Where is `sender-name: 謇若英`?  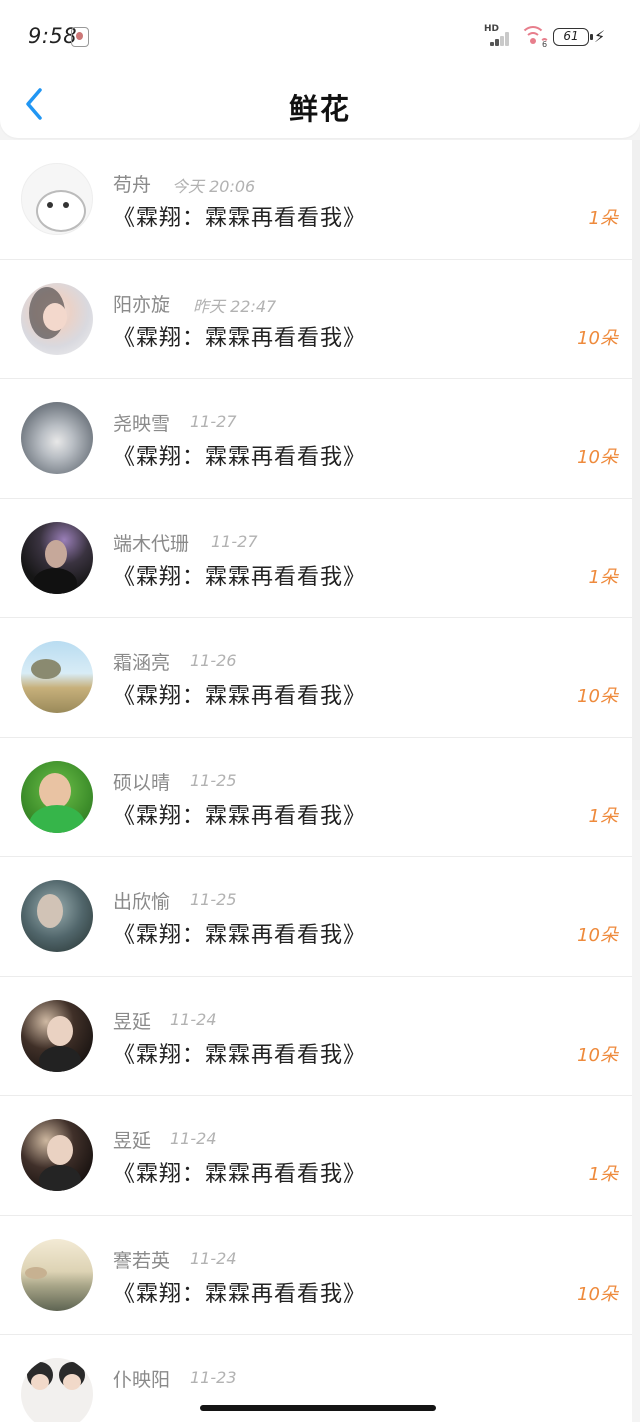
sender-name: 謇若英 is located at coordinates (142, 1260).